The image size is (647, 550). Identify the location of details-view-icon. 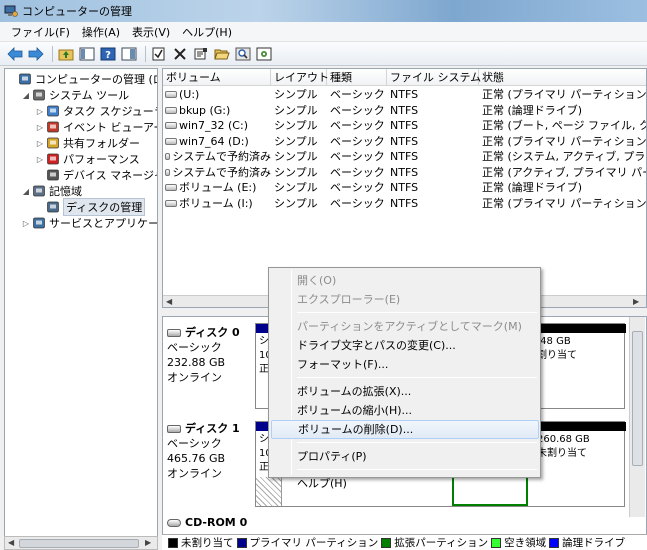
(129, 54).